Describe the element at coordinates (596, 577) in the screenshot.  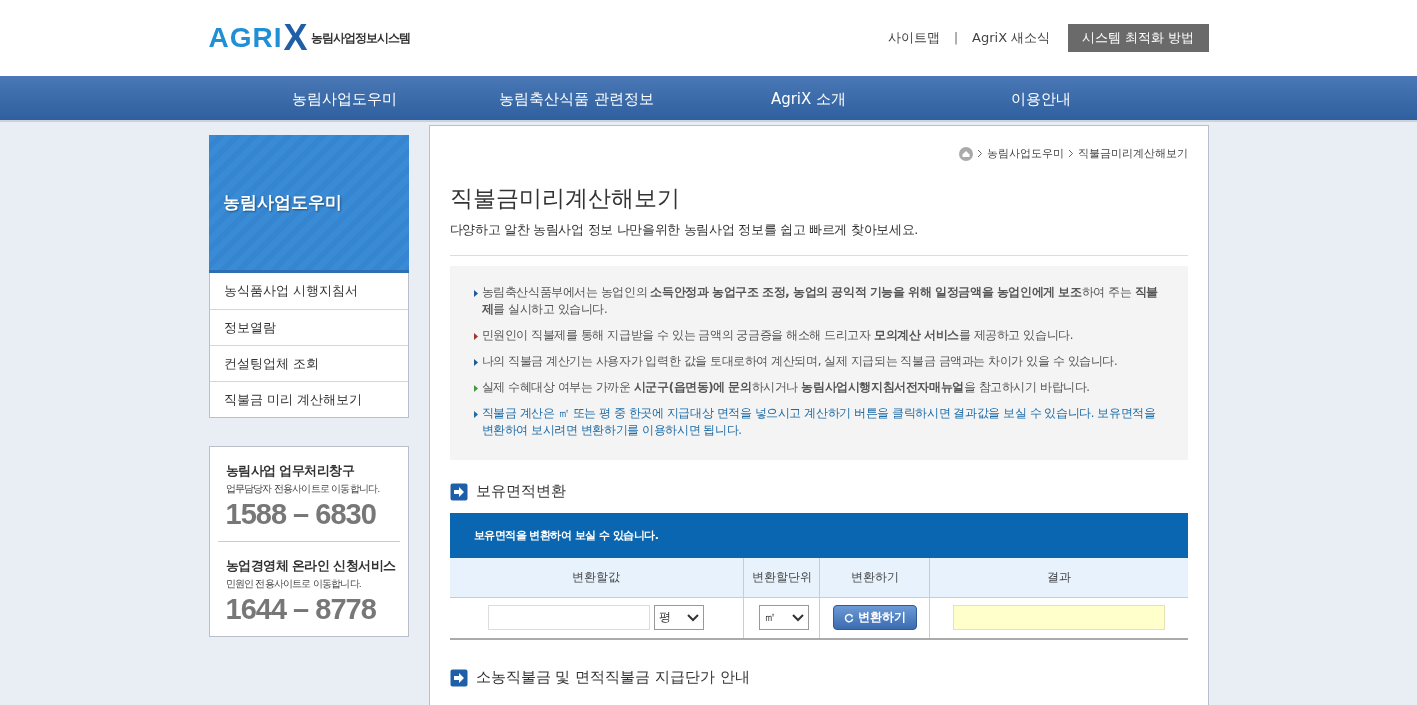
I see `column-header: 변환할값` at that location.